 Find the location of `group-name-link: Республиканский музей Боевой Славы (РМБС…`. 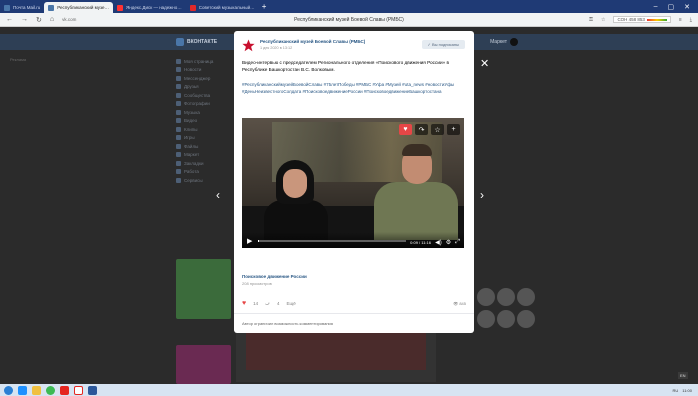

group-name-link: Республиканский музей Боевой Славы (РМБС… is located at coordinates (312, 41).